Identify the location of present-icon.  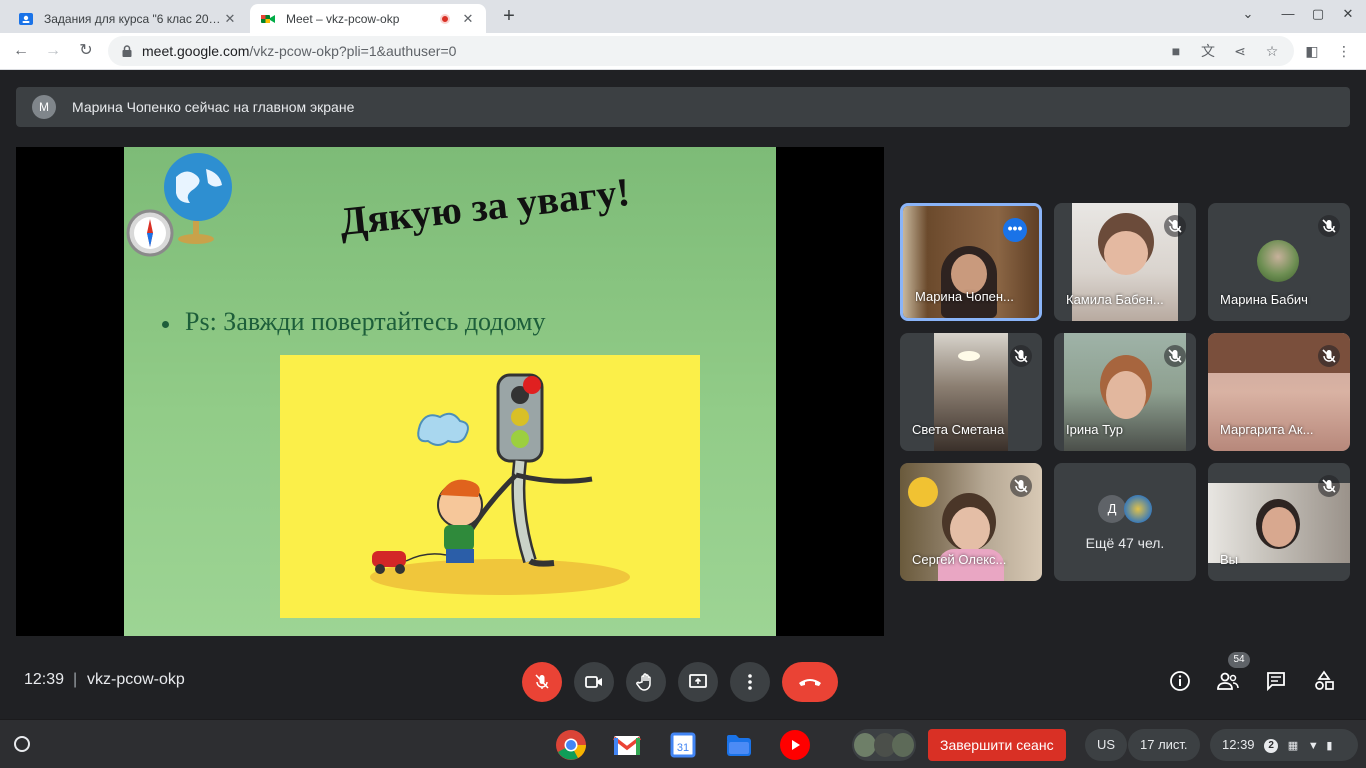
(698, 681).